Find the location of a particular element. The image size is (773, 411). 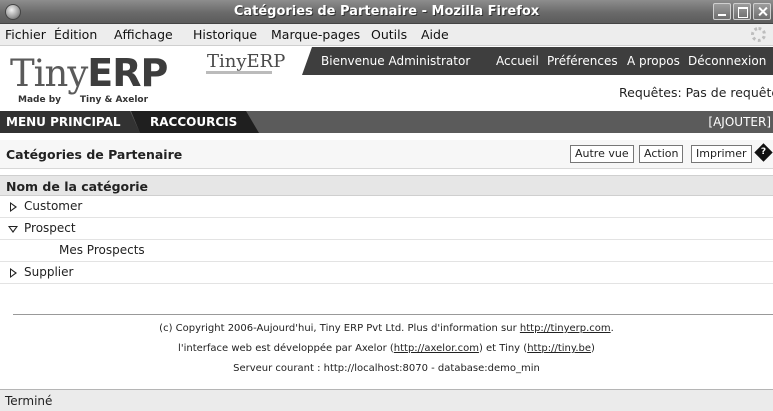

loading-throbber-icon is located at coordinates (758, 34).